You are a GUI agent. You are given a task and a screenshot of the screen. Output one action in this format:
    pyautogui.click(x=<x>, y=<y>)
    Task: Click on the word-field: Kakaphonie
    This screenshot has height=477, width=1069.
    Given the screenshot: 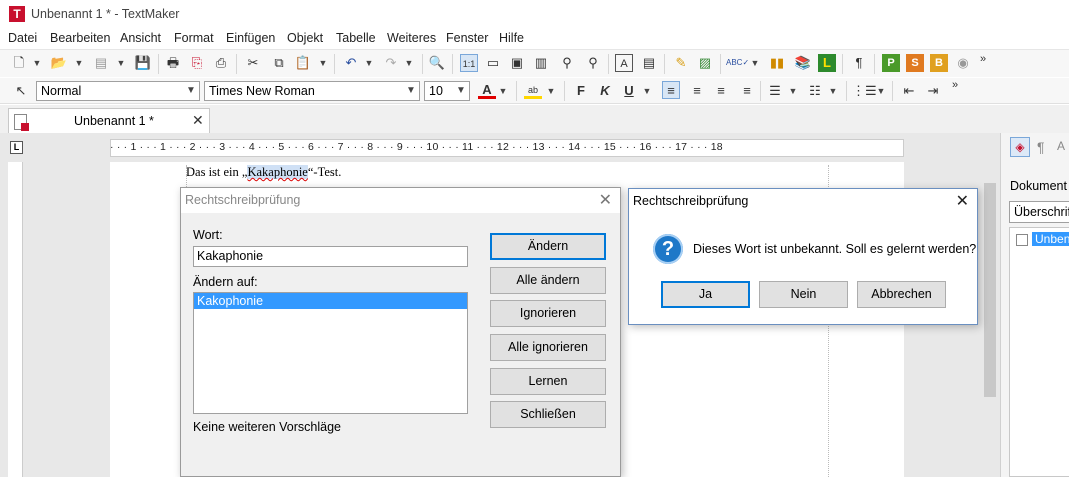 What is the action you would take?
    pyautogui.click(x=330, y=256)
    